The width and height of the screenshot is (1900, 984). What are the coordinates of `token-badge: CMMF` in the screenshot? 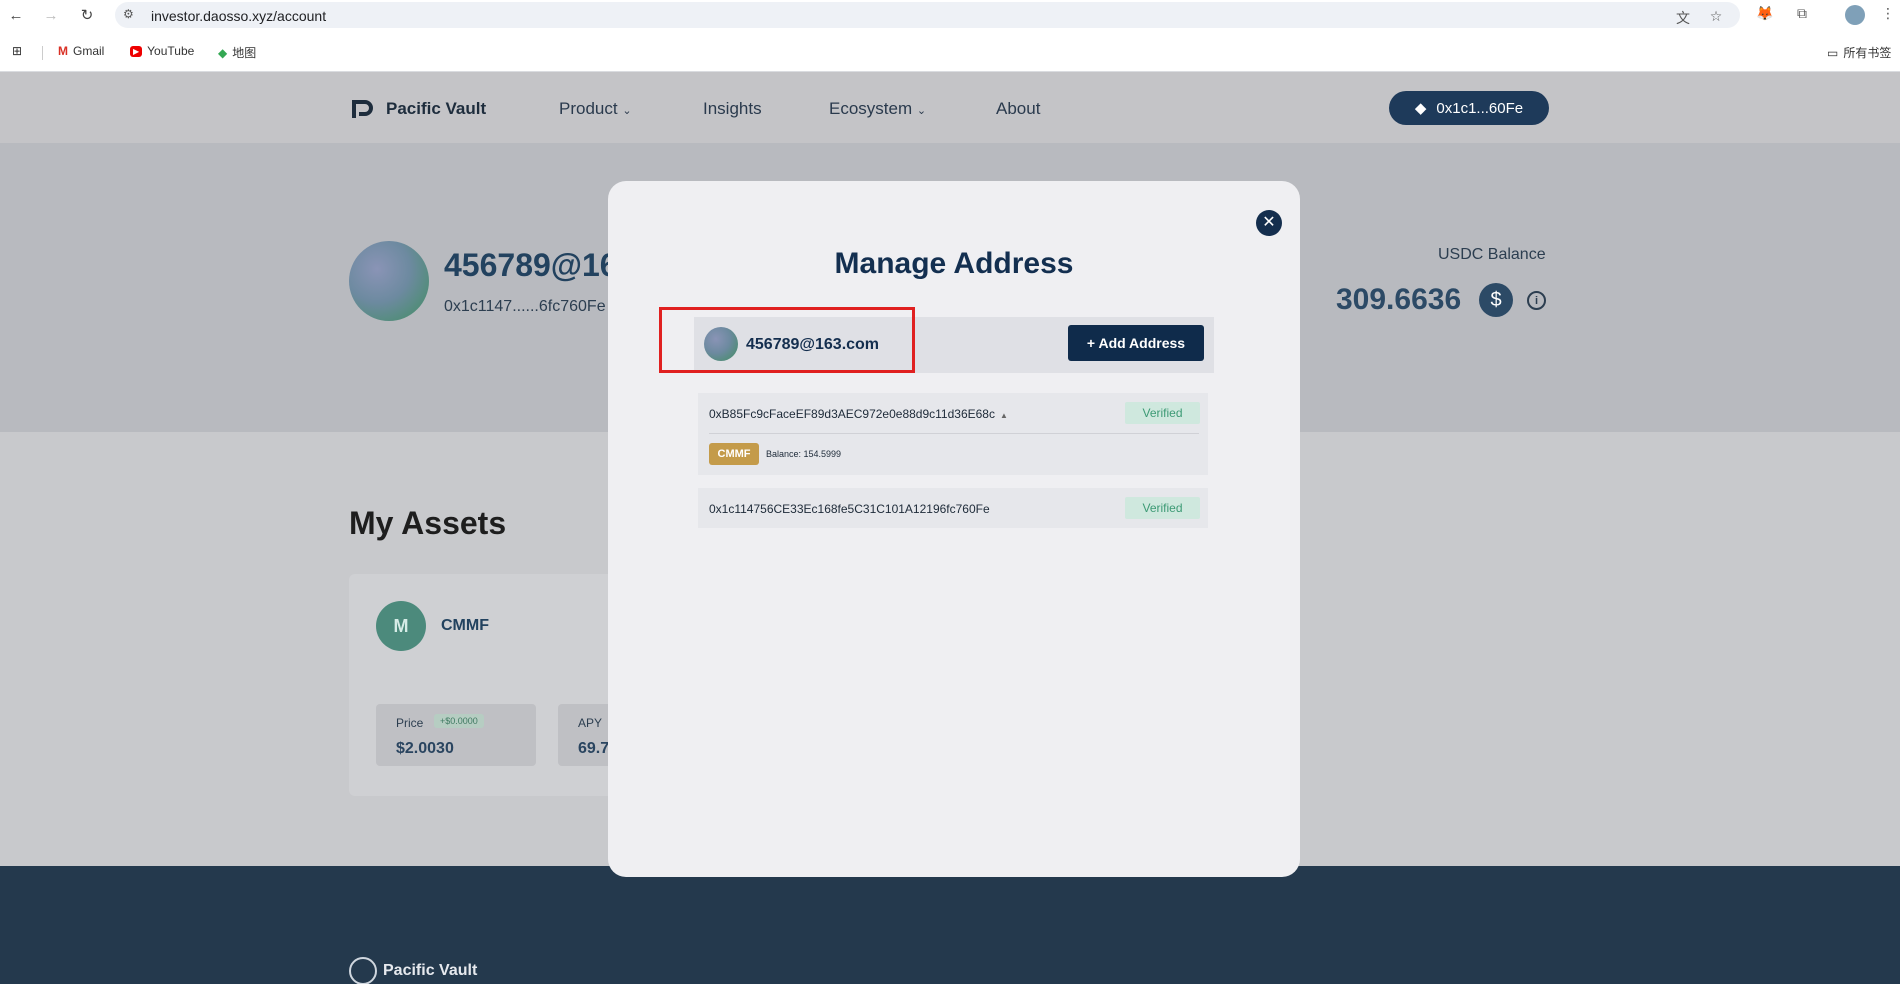 It's located at (734, 454).